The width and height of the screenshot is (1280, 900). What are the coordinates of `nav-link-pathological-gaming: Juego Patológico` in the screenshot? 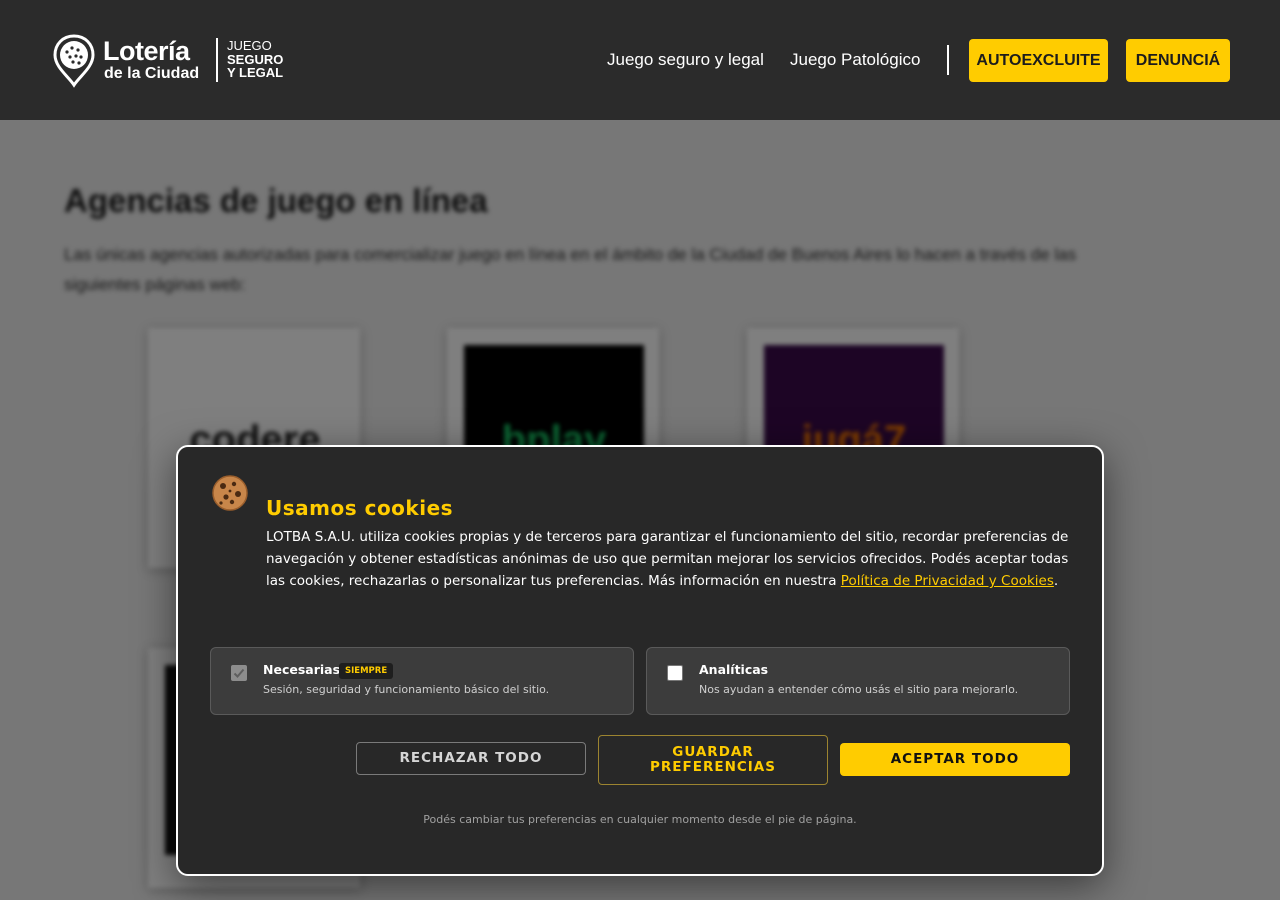 It's located at (855, 60).